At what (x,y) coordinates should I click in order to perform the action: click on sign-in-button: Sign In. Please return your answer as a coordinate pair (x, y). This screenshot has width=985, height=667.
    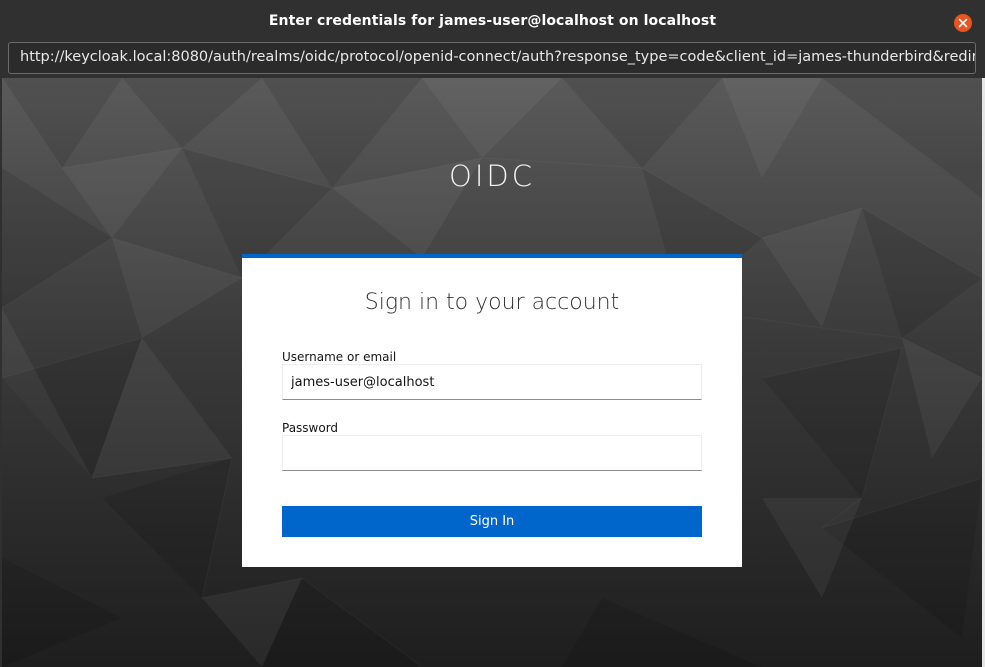
    Looking at the image, I should click on (492, 521).